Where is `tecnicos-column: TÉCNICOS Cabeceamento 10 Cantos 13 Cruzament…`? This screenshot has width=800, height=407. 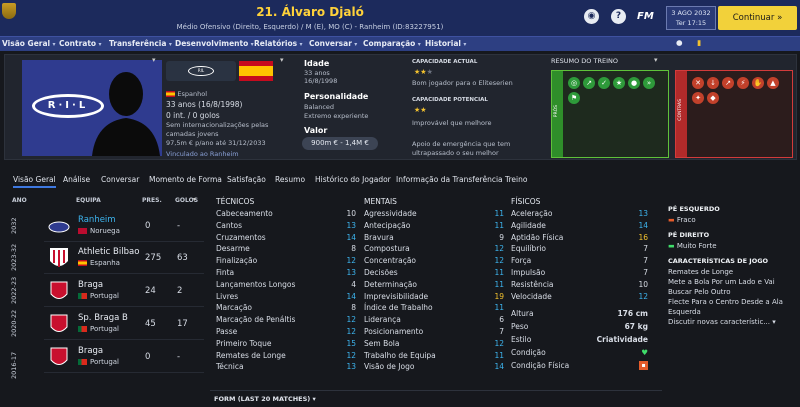 tecnicos-column: TÉCNICOS Cabeceamento 10 Cantos 13 Cruzament… is located at coordinates (286, 285).